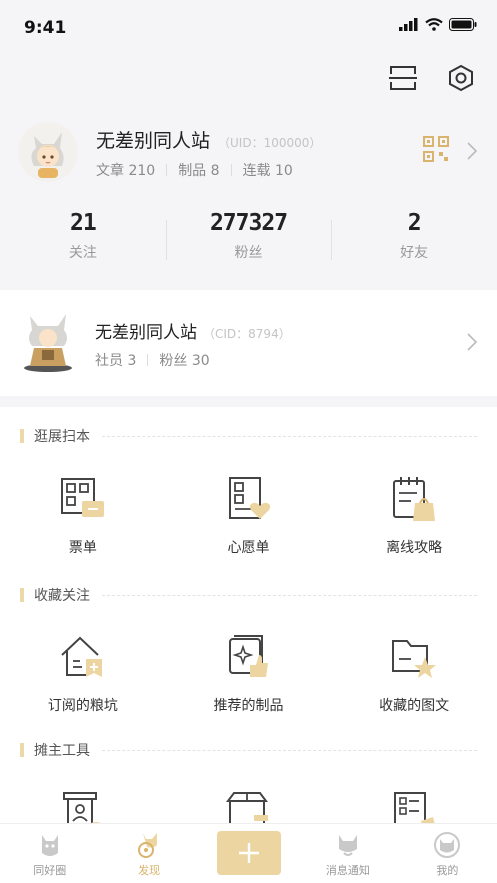 The image size is (497, 883). What do you see at coordinates (414, 241) in the screenshot?
I see `count-friends: 2 好友` at bounding box center [414, 241].